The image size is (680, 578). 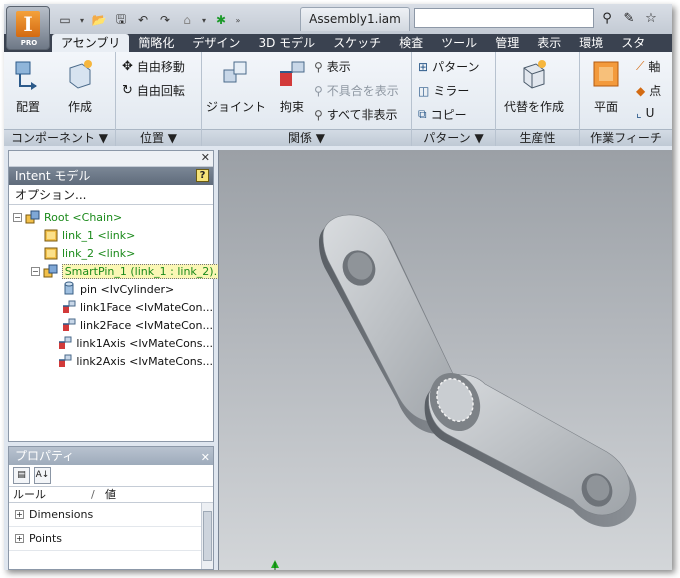 I want to click on tab-start: スタ, so click(x=633, y=43).